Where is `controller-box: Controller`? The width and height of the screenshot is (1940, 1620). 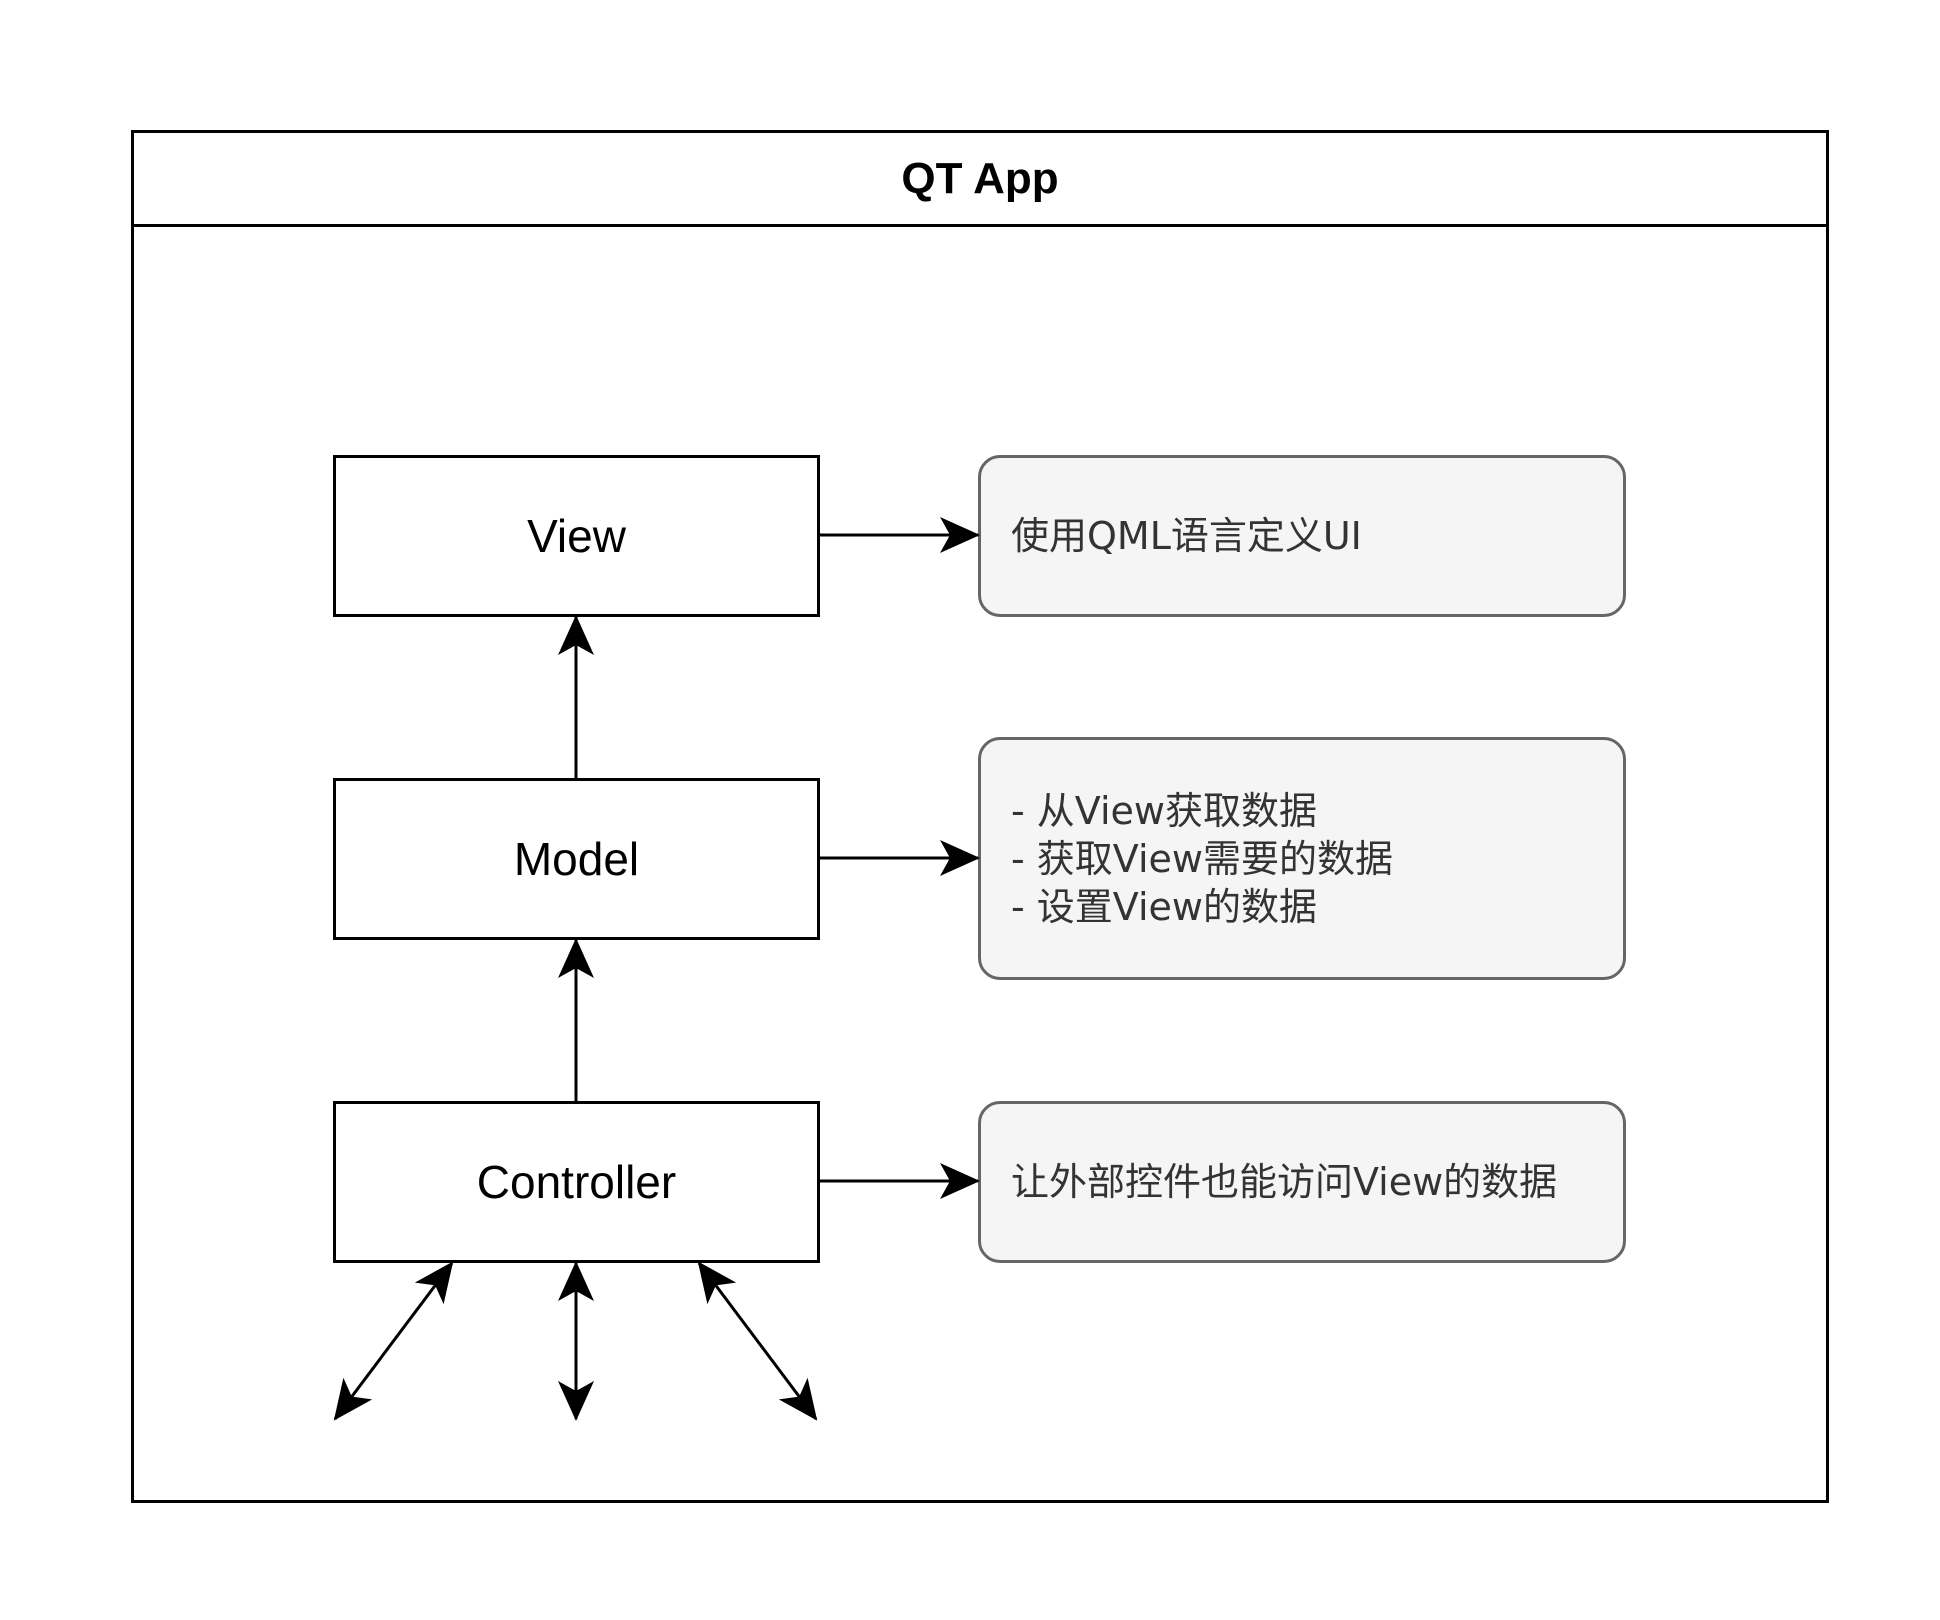 controller-box: Controller is located at coordinates (576, 1182).